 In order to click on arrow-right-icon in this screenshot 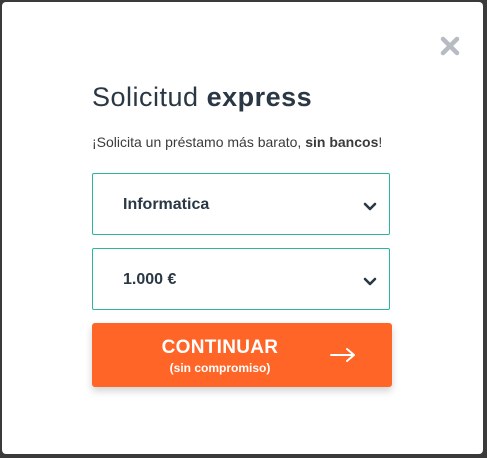, I will do `click(343, 355)`.